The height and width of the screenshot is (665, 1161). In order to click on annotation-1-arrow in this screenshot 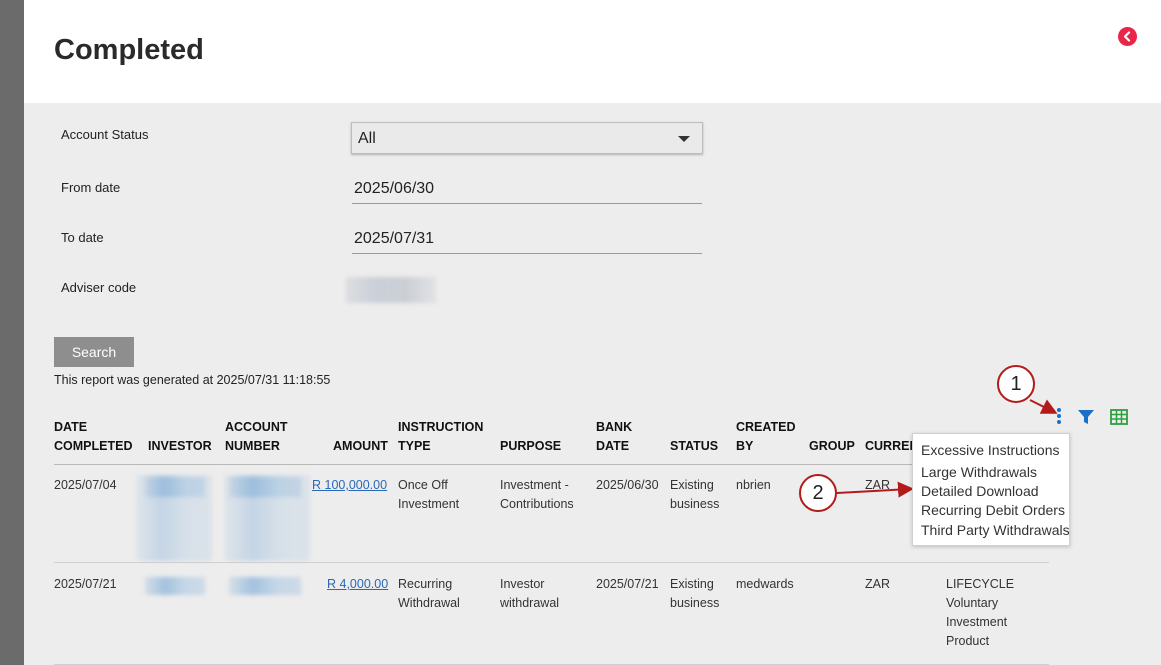, I will do `click(1043, 406)`.